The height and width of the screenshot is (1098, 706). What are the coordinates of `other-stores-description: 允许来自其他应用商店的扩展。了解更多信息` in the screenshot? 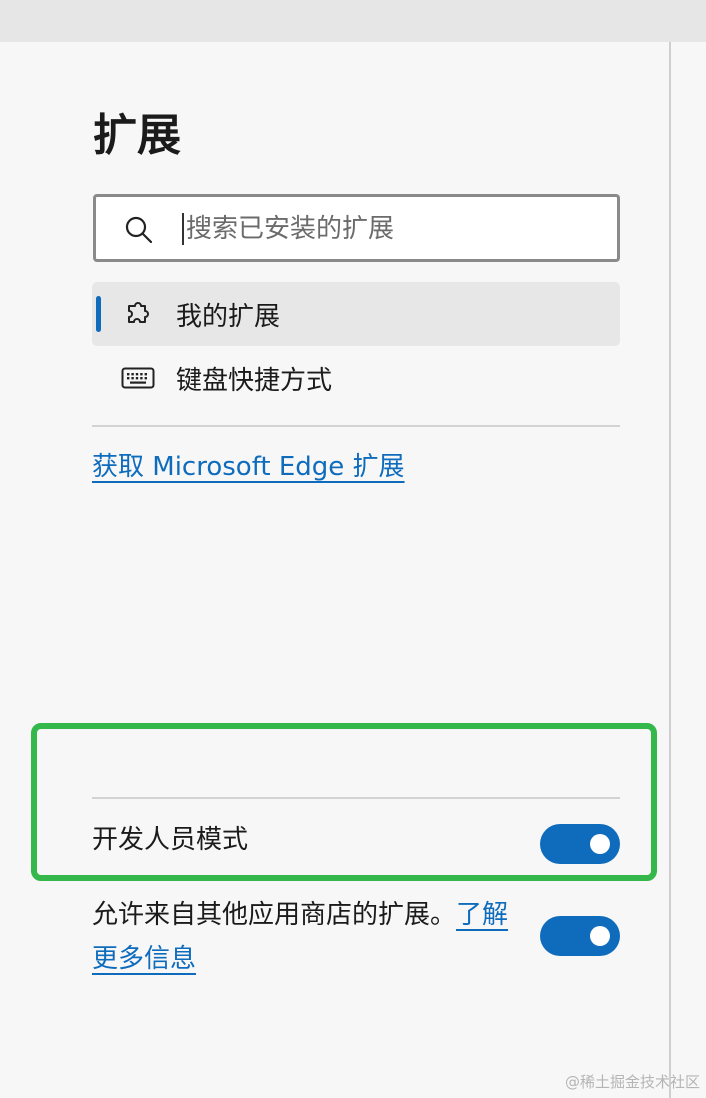 It's located at (307, 937).